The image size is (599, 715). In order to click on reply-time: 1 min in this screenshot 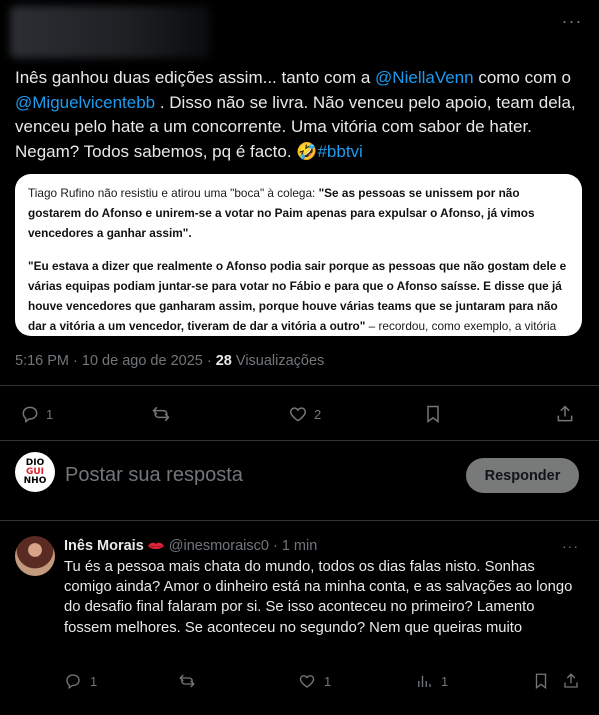, I will do `click(299, 546)`.